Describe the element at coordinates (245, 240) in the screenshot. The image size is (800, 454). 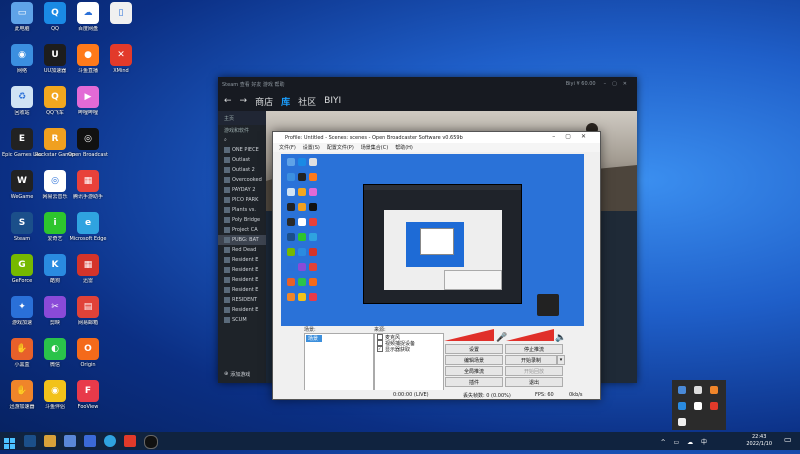
I see `game-title: PUBG: BAT` at that location.